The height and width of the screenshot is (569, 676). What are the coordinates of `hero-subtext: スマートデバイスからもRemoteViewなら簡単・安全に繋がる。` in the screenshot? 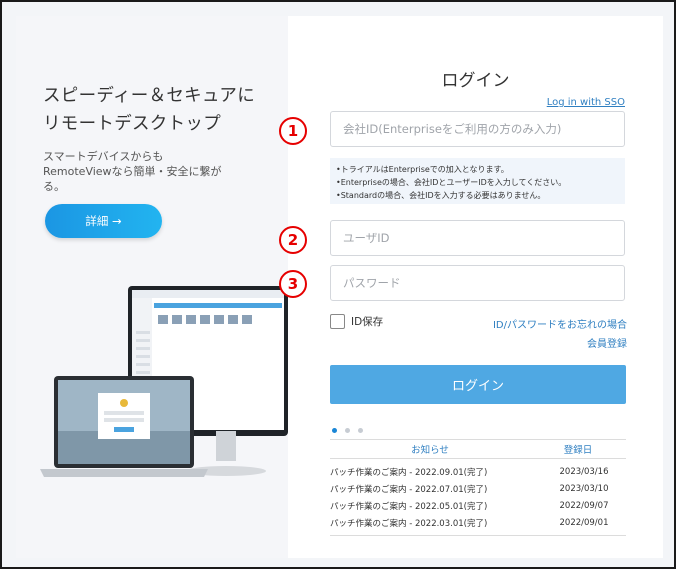 It's located at (132, 171).